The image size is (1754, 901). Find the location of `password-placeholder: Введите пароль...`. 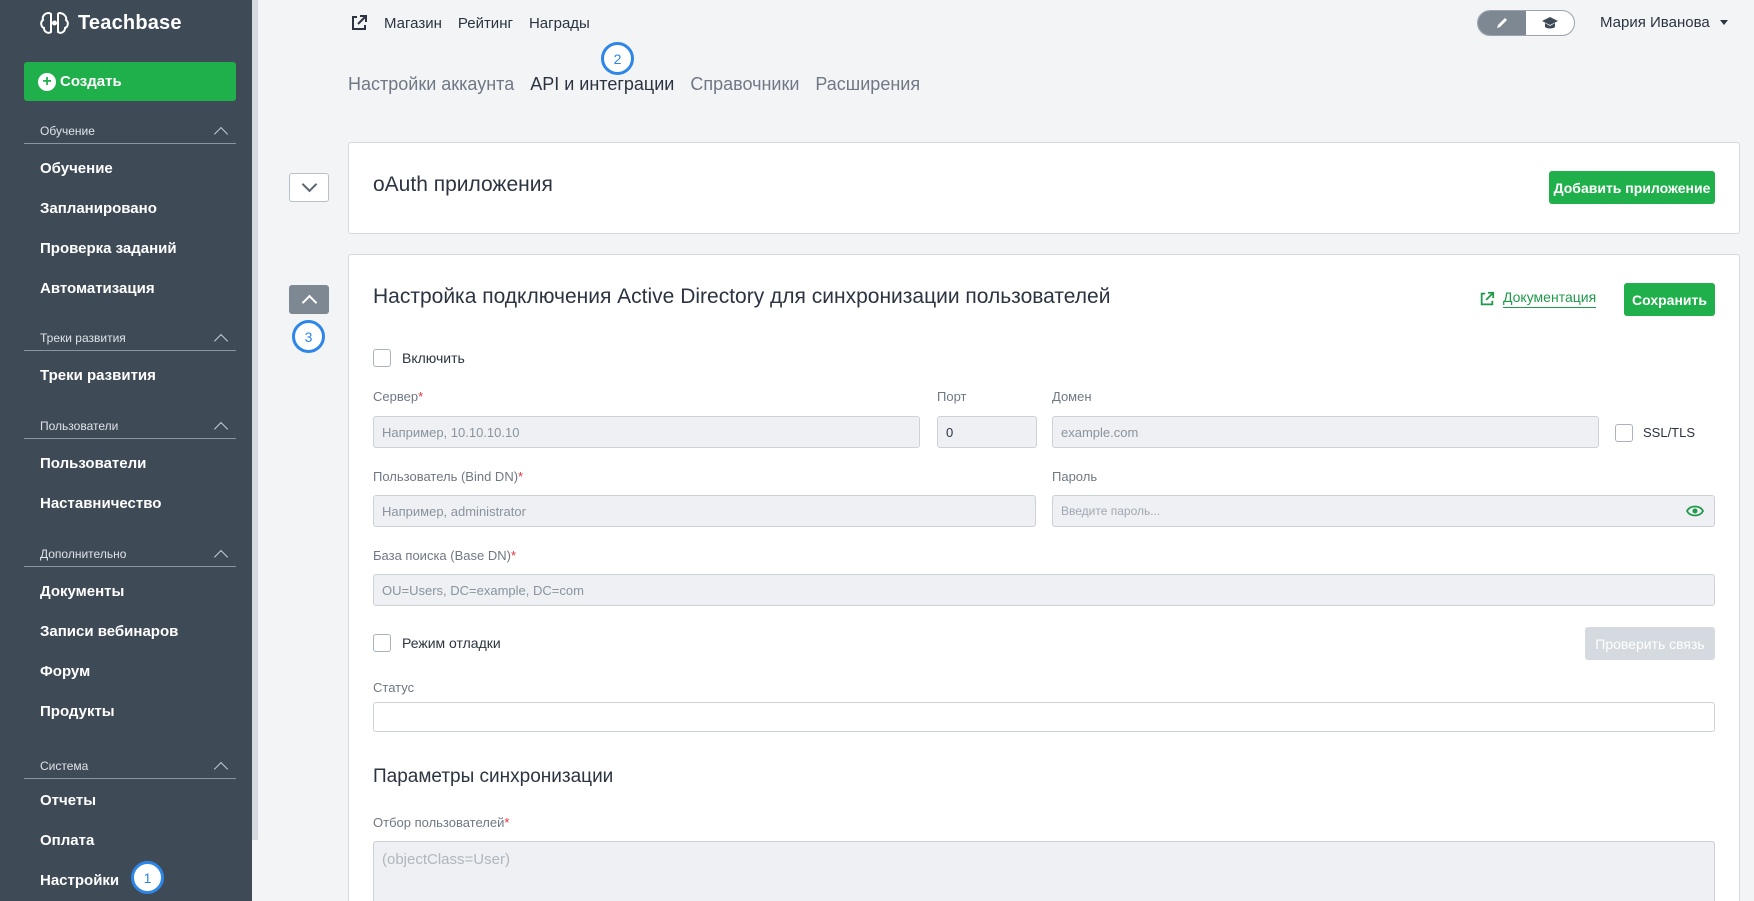

password-placeholder: Введите пароль... is located at coordinates (1111, 511).